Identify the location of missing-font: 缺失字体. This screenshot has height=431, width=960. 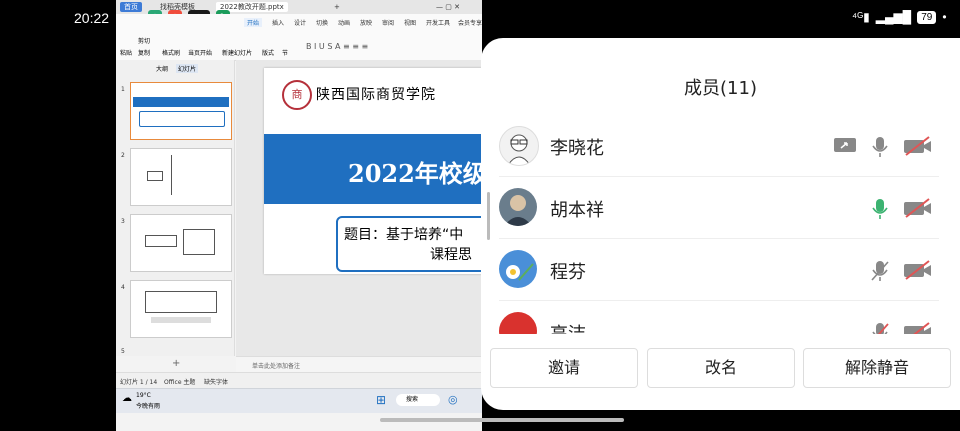
(216, 381).